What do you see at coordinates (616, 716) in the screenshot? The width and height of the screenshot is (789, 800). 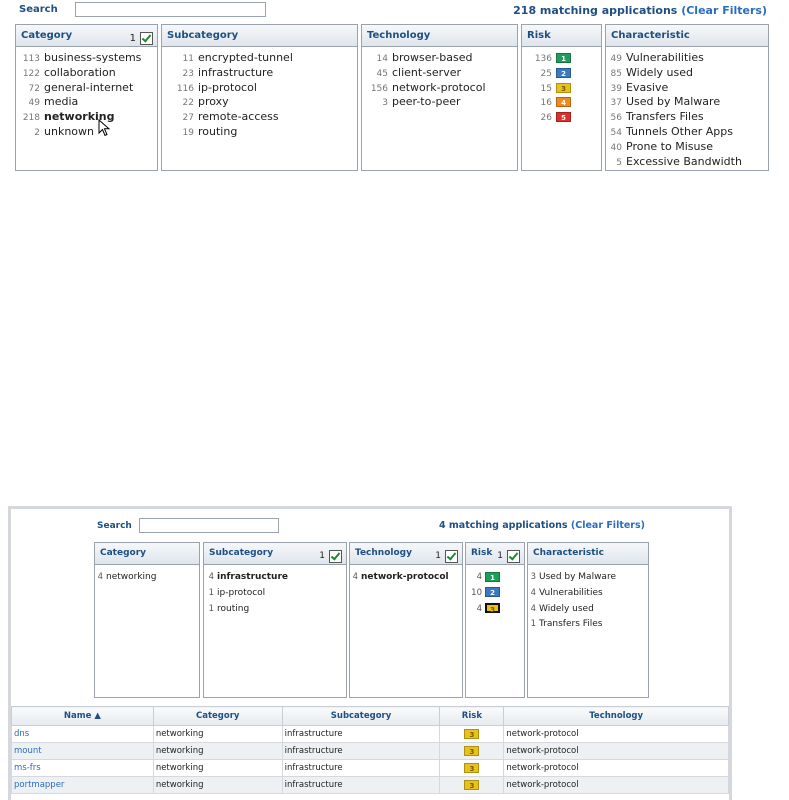 I see `column-header: Technology` at bounding box center [616, 716].